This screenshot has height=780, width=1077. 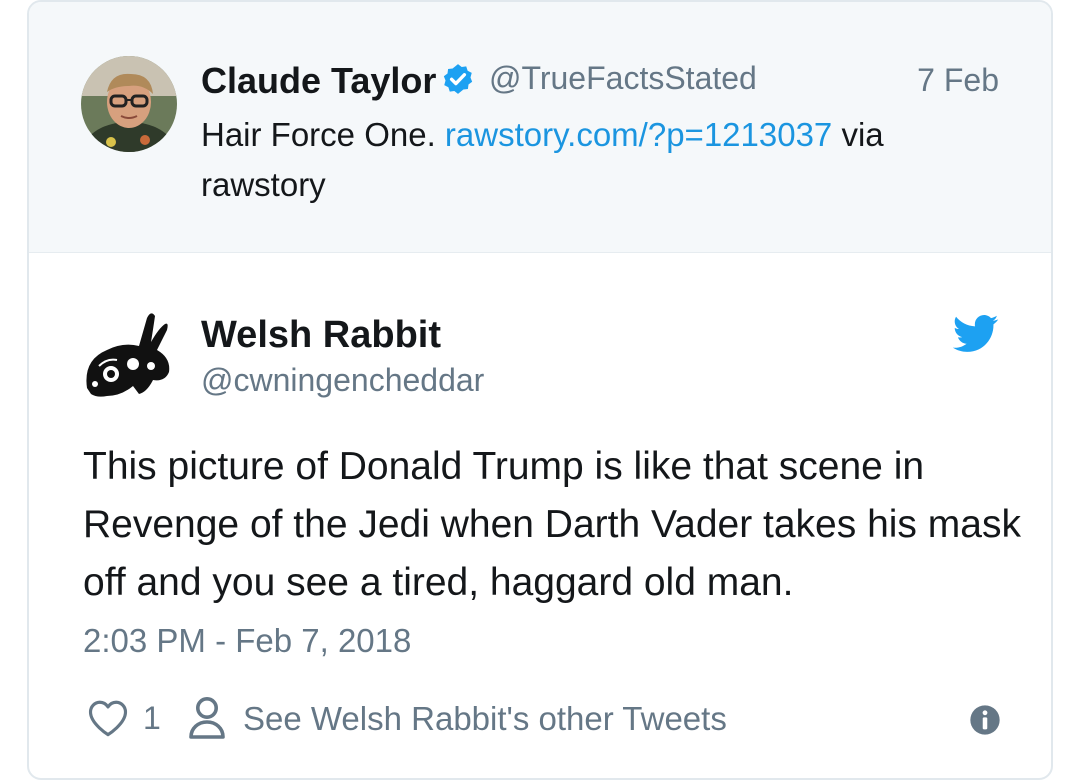 What do you see at coordinates (976, 334) in the screenshot?
I see `twitter-bird-icon` at bounding box center [976, 334].